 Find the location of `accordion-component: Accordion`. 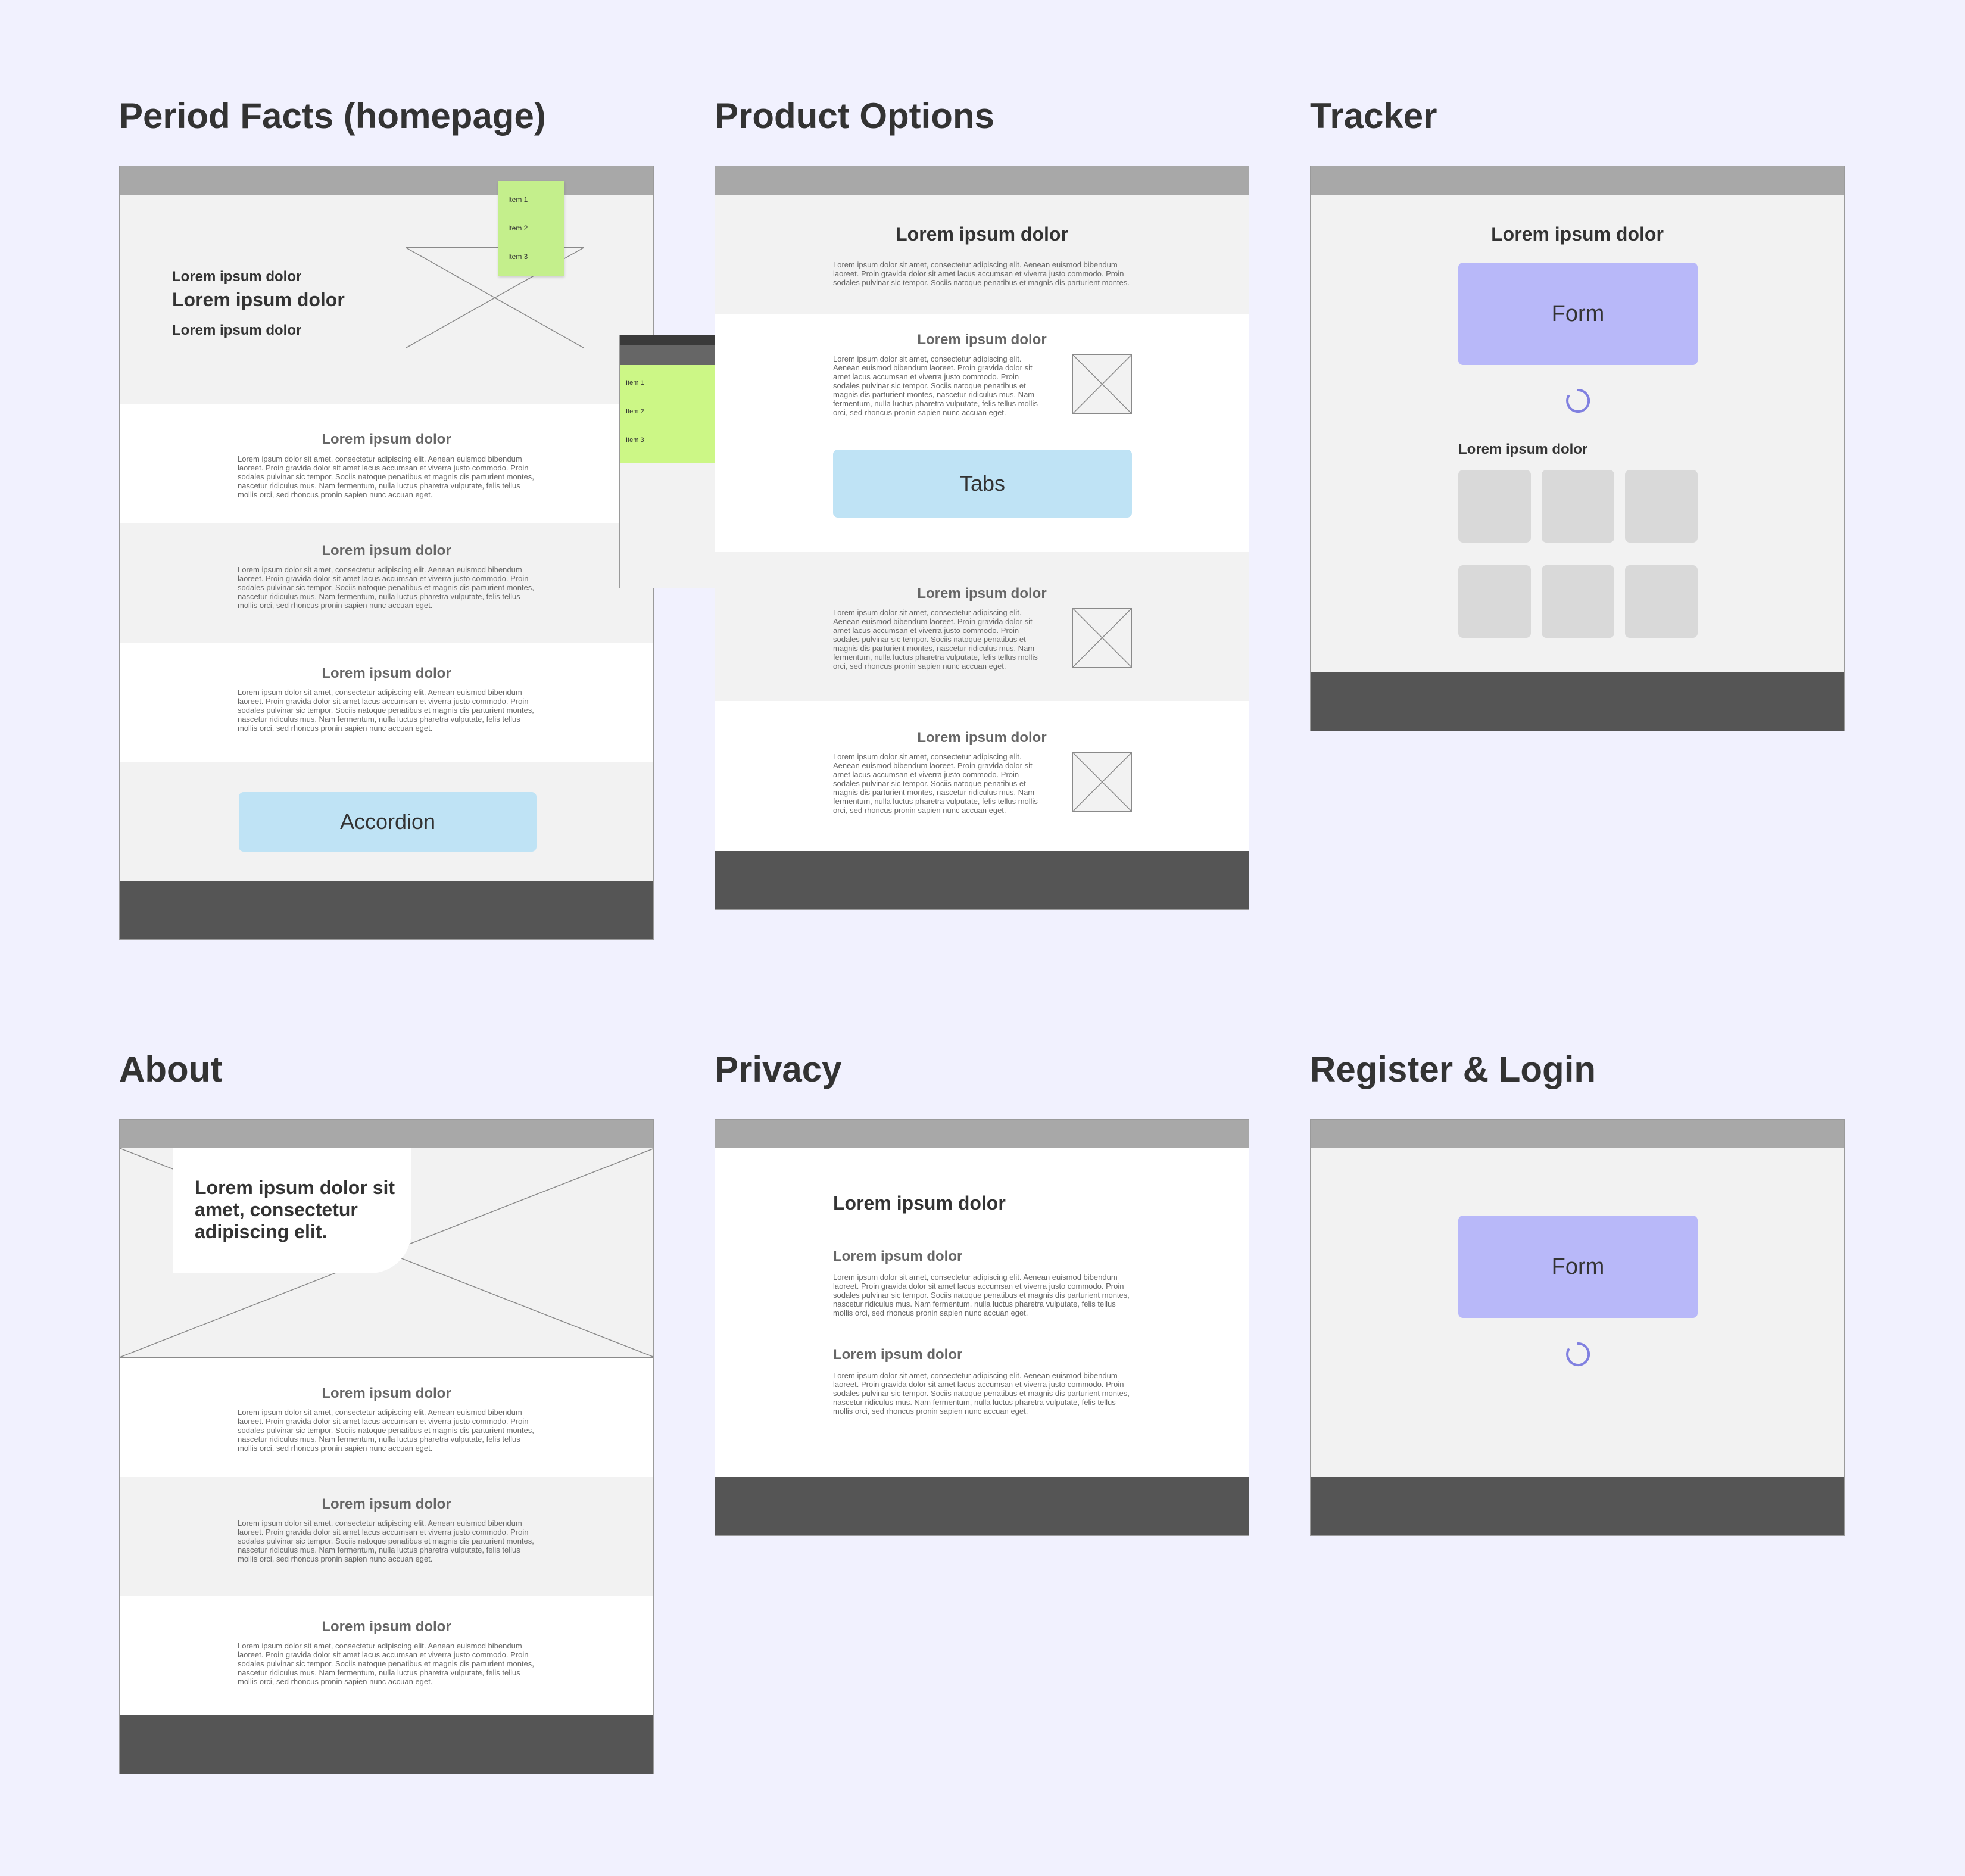

accordion-component: Accordion is located at coordinates (388, 822).